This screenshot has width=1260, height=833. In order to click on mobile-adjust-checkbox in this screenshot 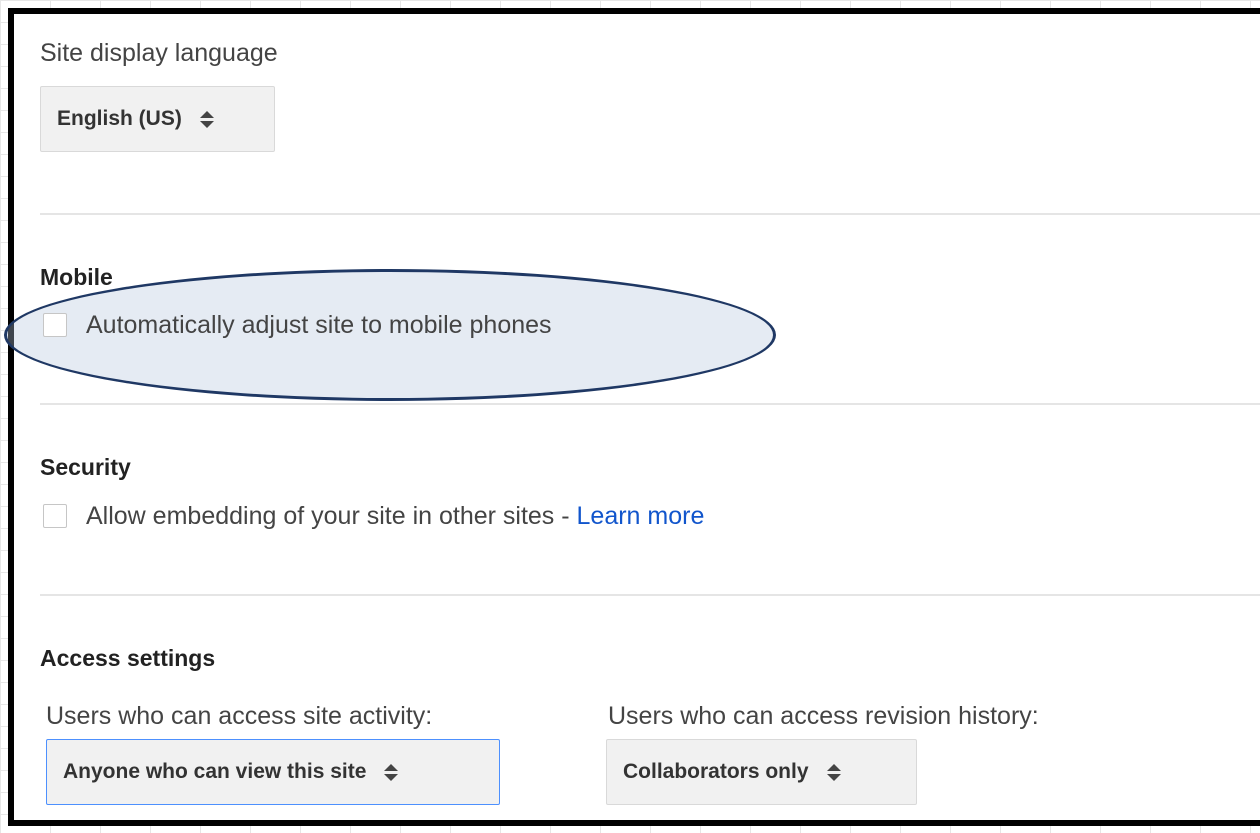, I will do `click(55, 325)`.